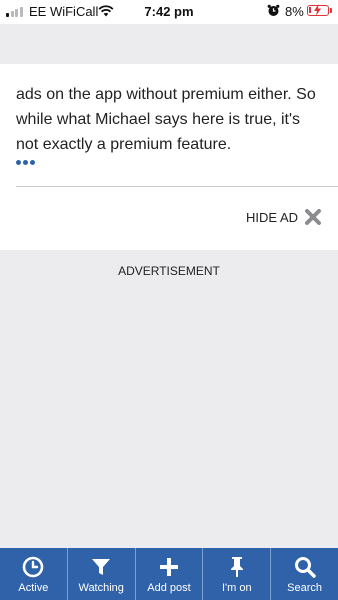  Describe the element at coordinates (236, 588) in the screenshot. I see `tab-label: I'm on` at that location.